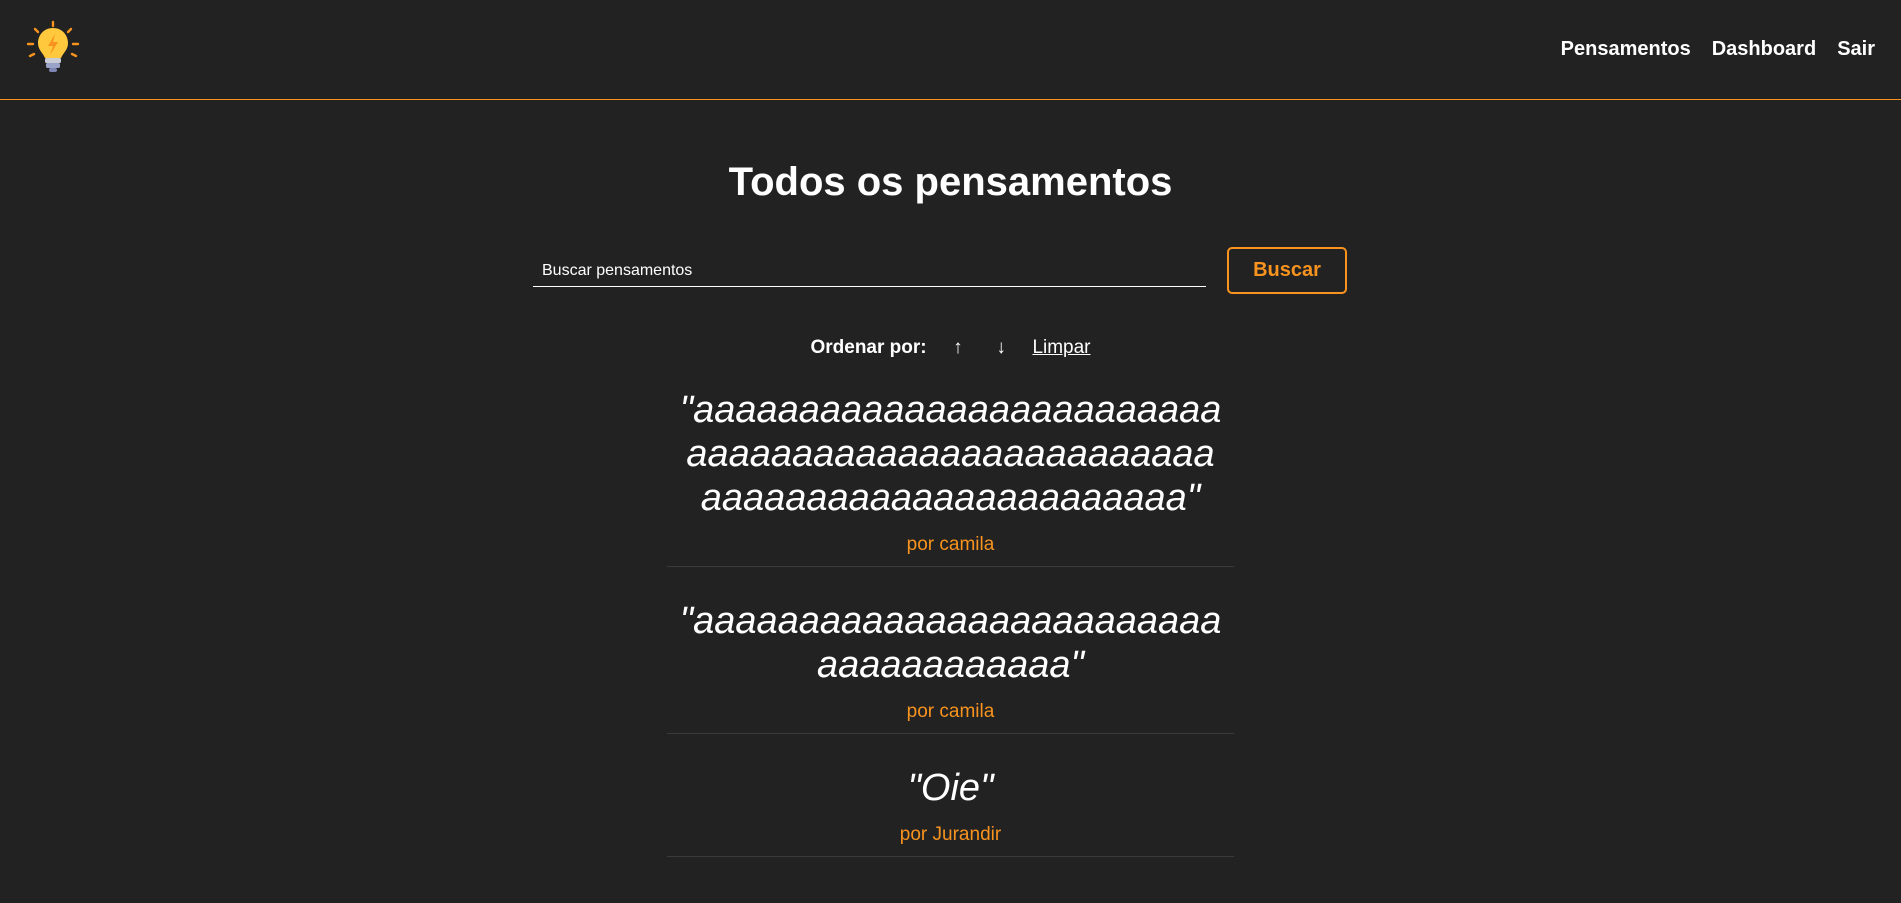 The width and height of the screenshot is (1901, 903). What do you see at coordinates (1287, 270) in the screenshot?
I see `search-button: Buscar` at bounding box center [1287, 270].